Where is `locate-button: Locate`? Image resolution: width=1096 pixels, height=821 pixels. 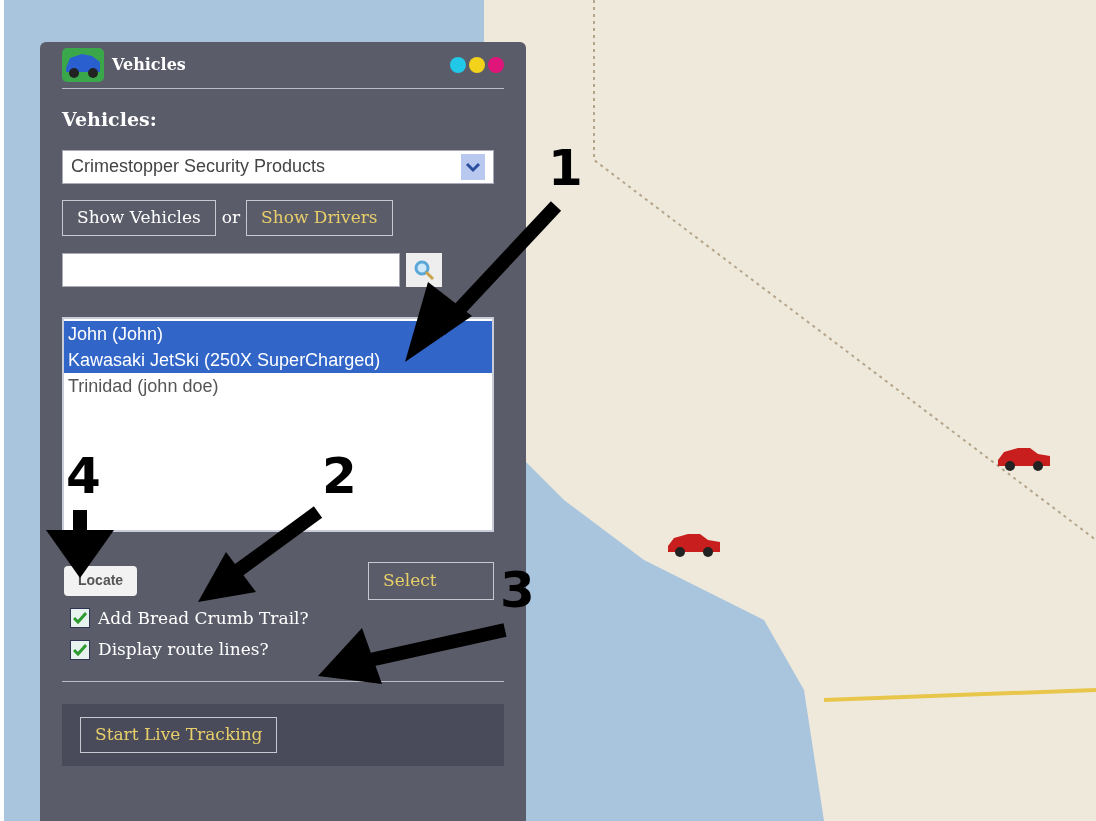
locate-button: Locate is located at coordinates (101, 580).